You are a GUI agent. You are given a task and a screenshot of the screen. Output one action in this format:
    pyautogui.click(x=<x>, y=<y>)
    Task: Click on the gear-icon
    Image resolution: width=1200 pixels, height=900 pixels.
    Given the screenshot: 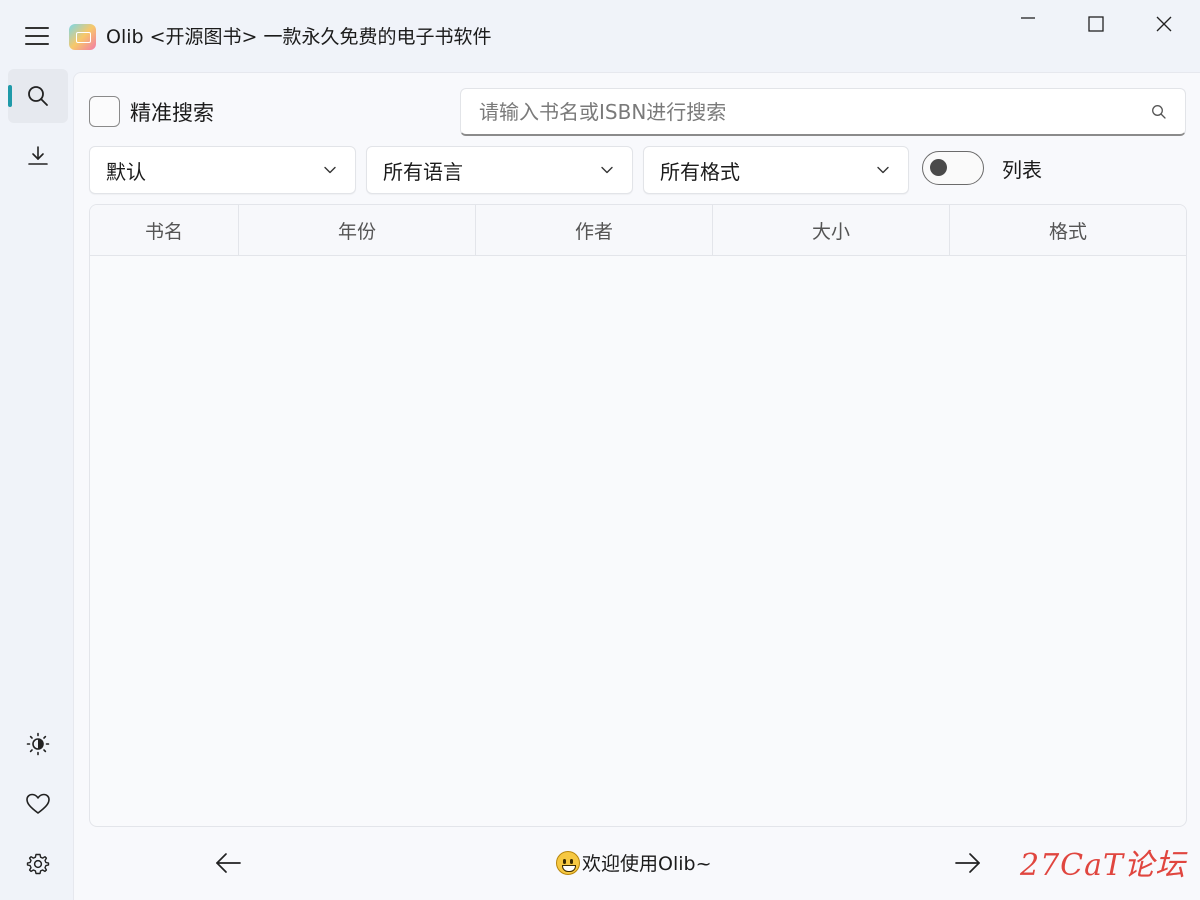 What is the action you would take?
    pyautogui.click(x=38, y=864)
    